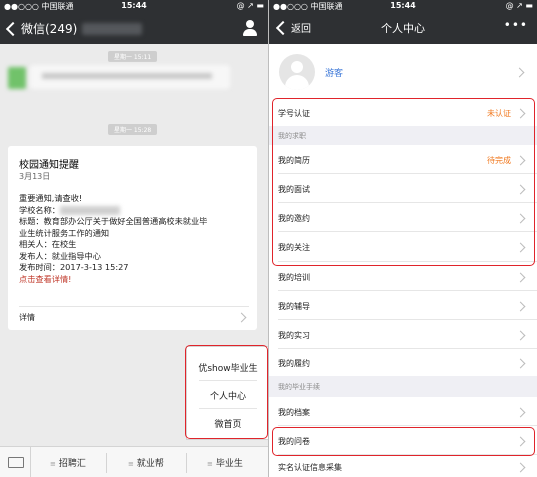 This screenshot has width=537, height=477. What do you see at coordinates (297, 72) in the screenshot?
I see `avatar` at bounding box center [297, 72].